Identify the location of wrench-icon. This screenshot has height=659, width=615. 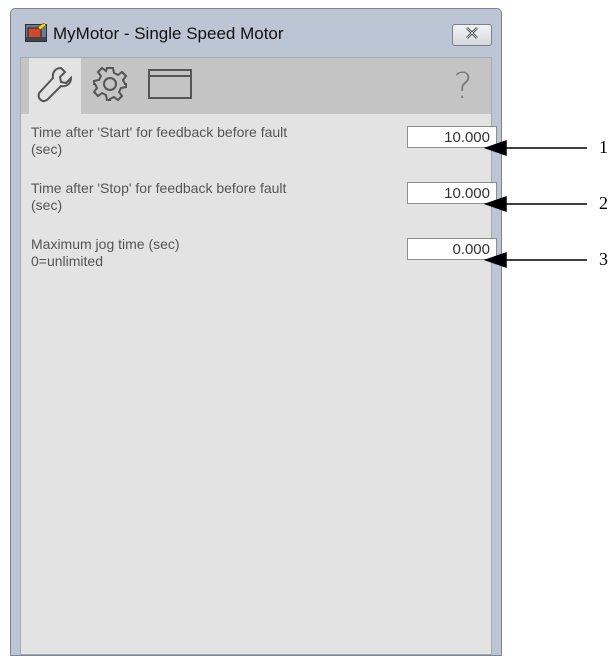
(55, 86).